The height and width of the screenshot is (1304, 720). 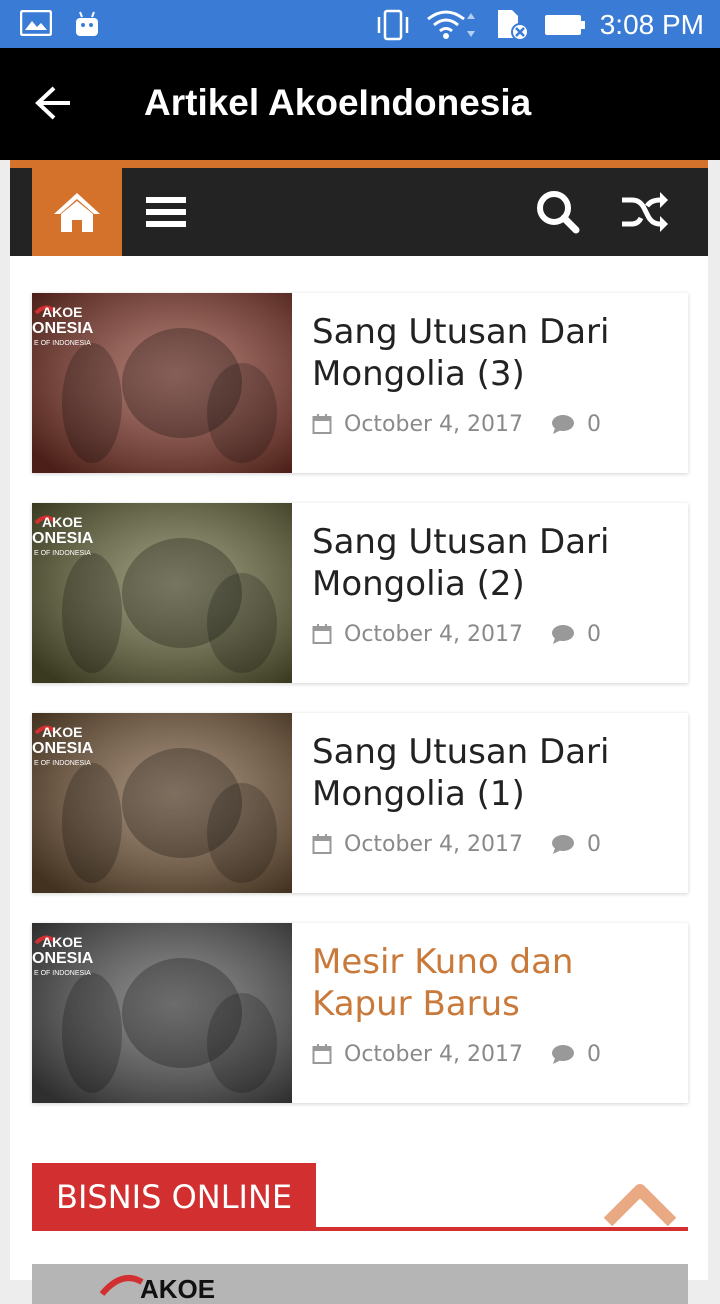 What do you see at coordinates (564, 25) in the screenshot?
I see `battery-icon` at bounding box center [564, 25].